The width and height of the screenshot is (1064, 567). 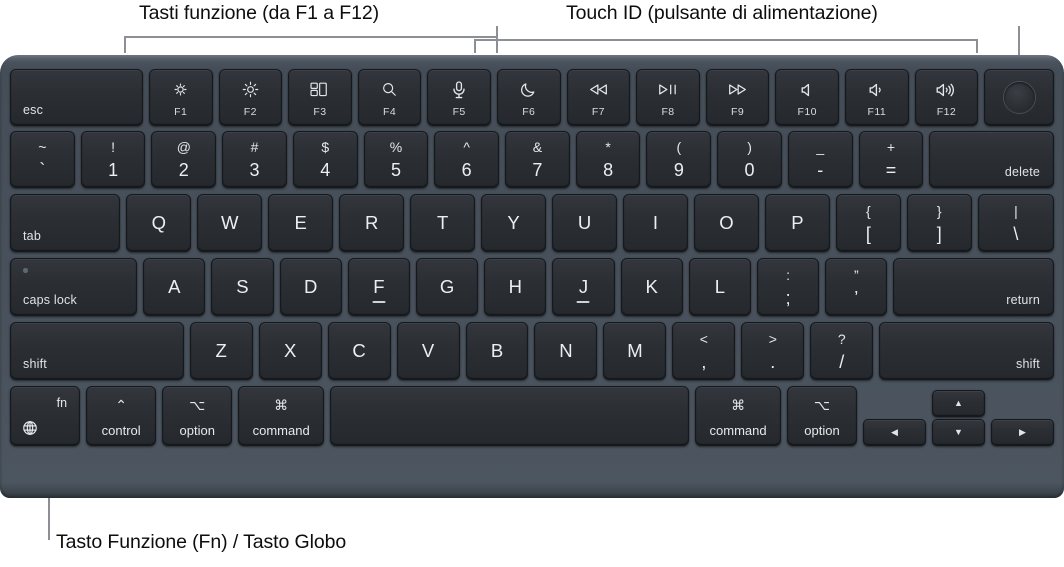 What do you see at coordinates (396, 159) in the screenshot?
I see `key-5: % 5` at bounding box center [396, 159].